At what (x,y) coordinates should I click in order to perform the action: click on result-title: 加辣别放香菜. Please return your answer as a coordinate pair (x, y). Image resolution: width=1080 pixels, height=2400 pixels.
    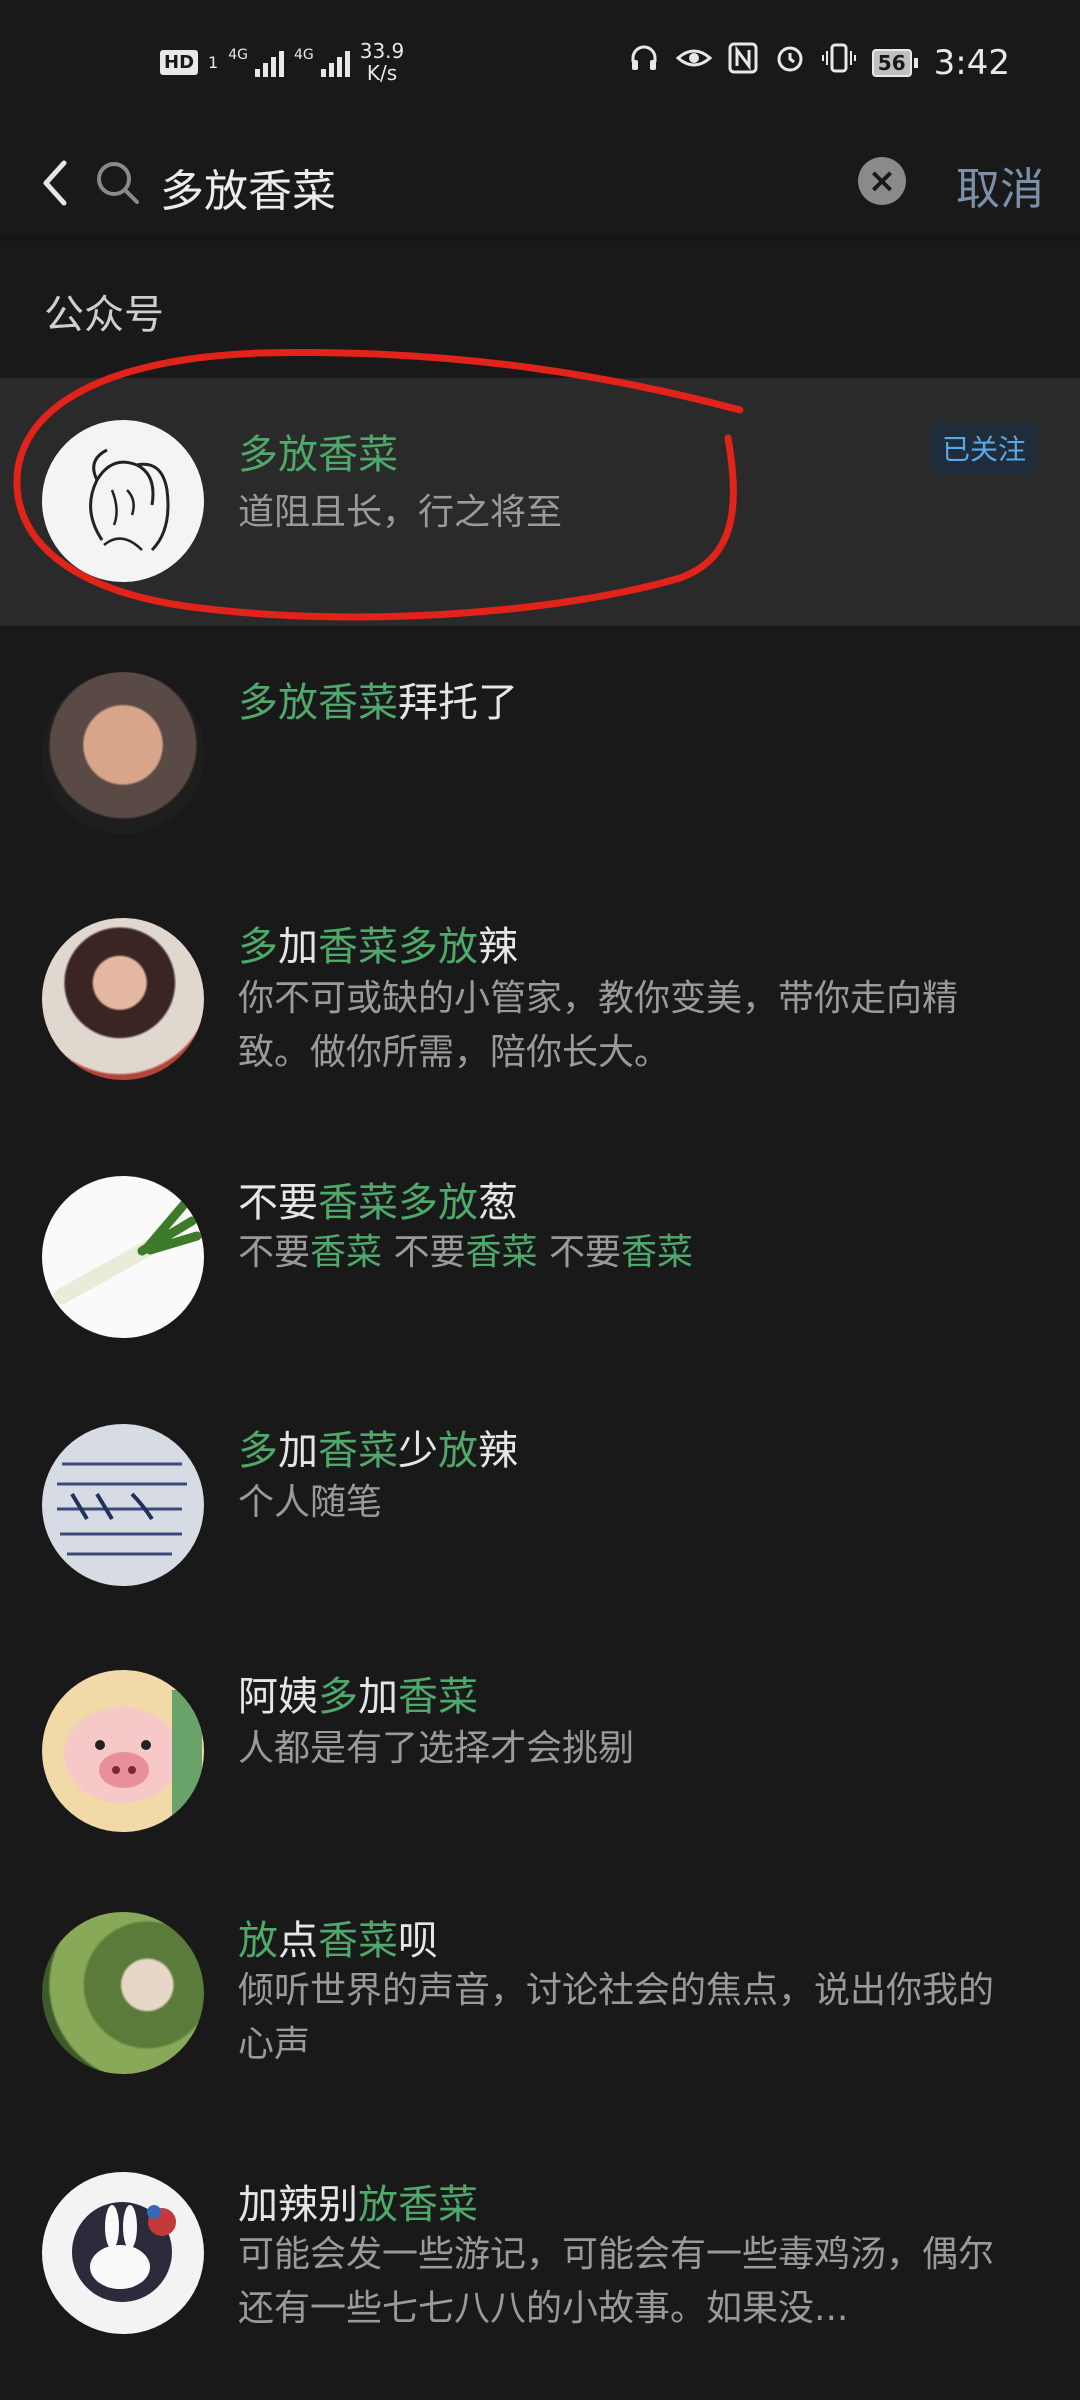
    Looking at the image, I should click on (358, 2201).